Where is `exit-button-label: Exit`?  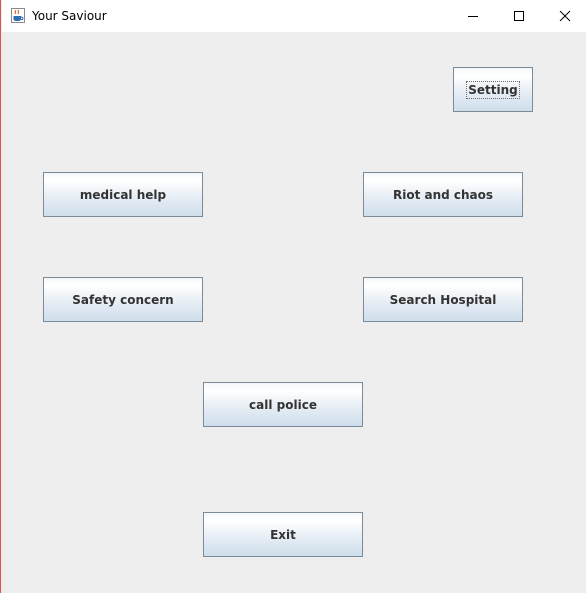 exit-button-label: Exit is located at coordinates (283, 534).